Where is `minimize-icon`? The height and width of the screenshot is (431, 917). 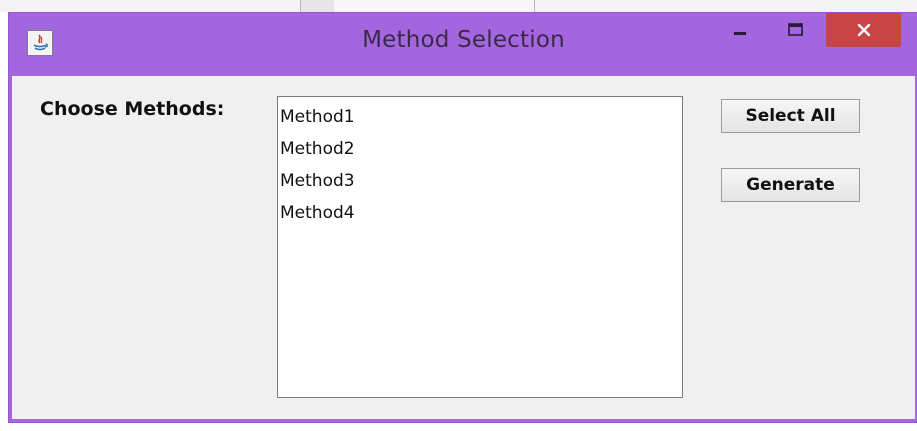
minimize-icon is located at coordinates (740, 33).